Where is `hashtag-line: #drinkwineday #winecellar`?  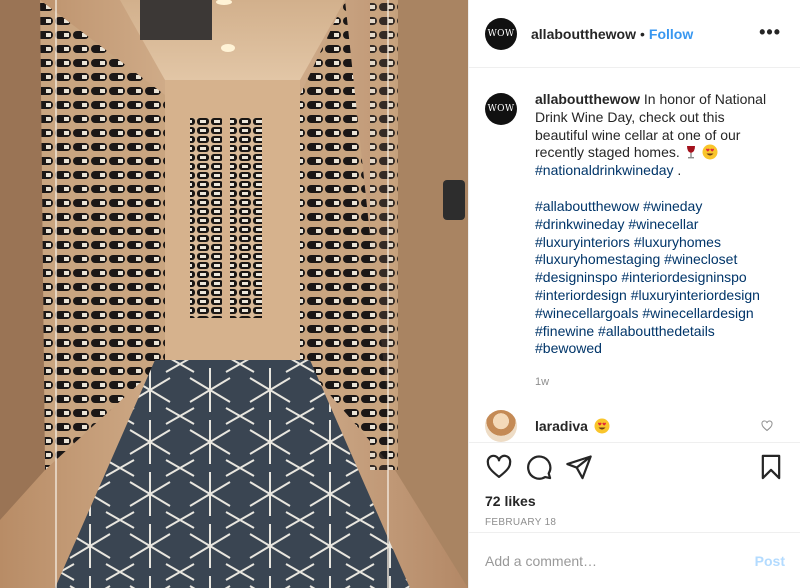 hashtag-line: #drinkwineday #winecellar is located at coordinates (658, 225).